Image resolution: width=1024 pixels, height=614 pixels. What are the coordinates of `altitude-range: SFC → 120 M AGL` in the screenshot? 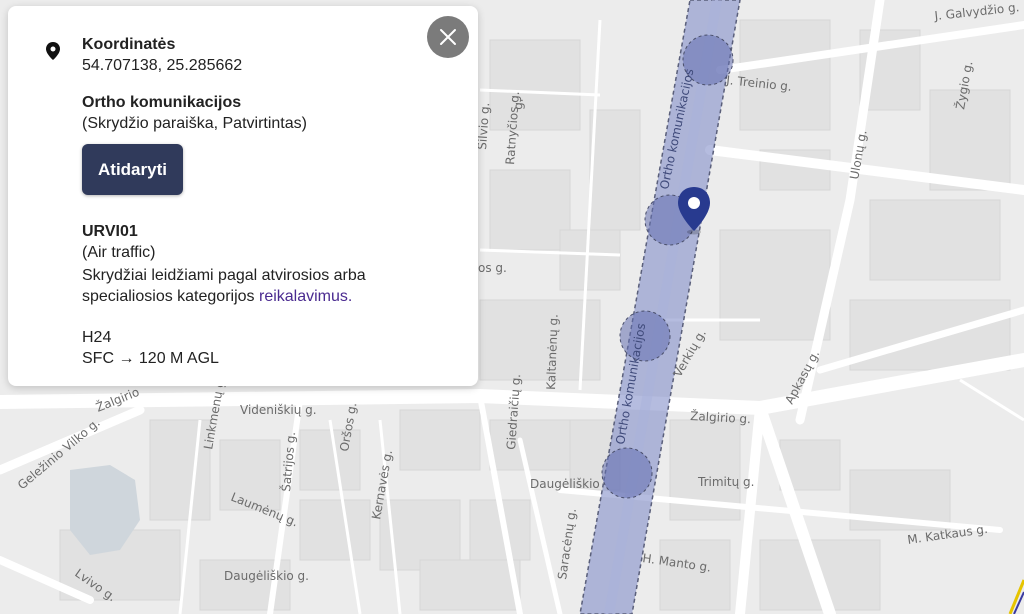 It's located at (150, 358).